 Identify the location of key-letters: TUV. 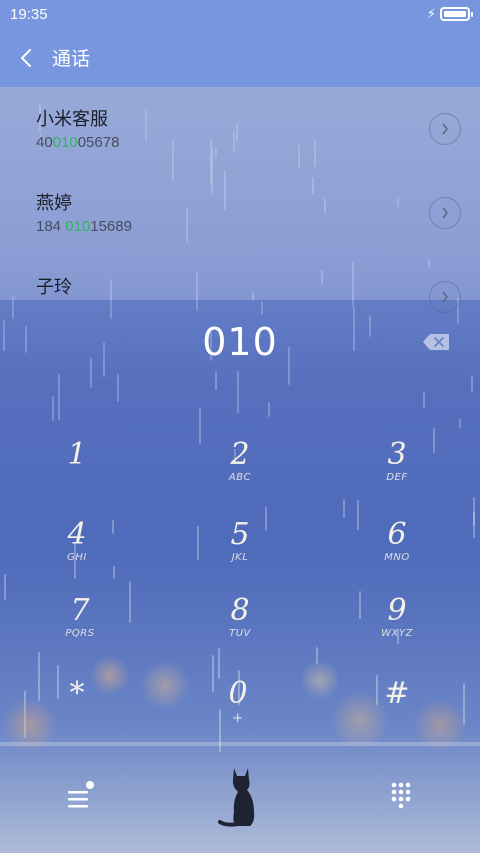
(240, 633).